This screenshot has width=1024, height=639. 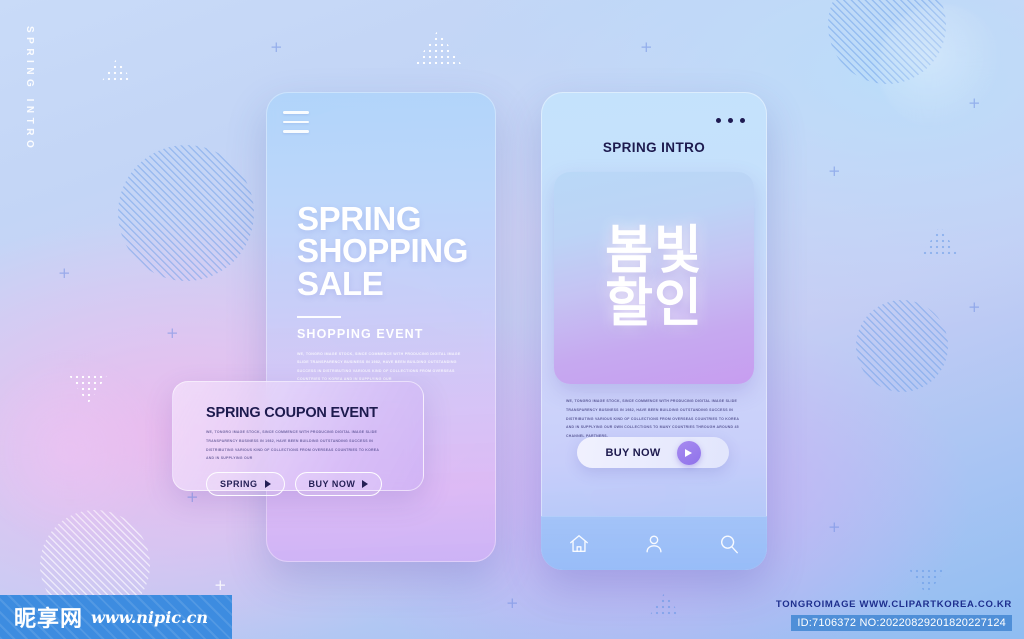 I want to click on hamburger-icon, so click(x=296, y=122).